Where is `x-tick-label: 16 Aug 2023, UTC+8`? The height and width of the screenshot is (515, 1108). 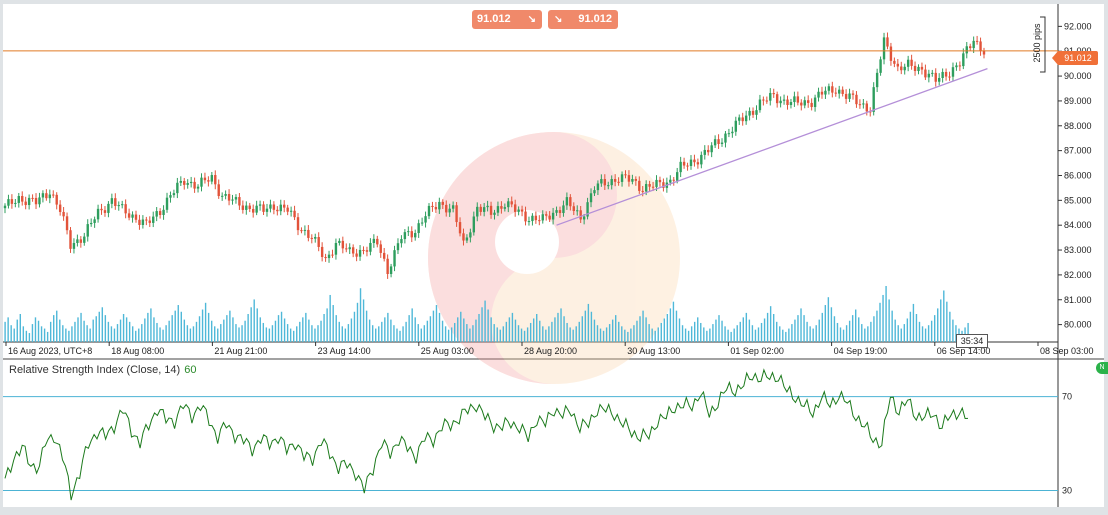 x-tick-label: 16 Aug 2023, UTC+8 is located at coordinates (50, 351).